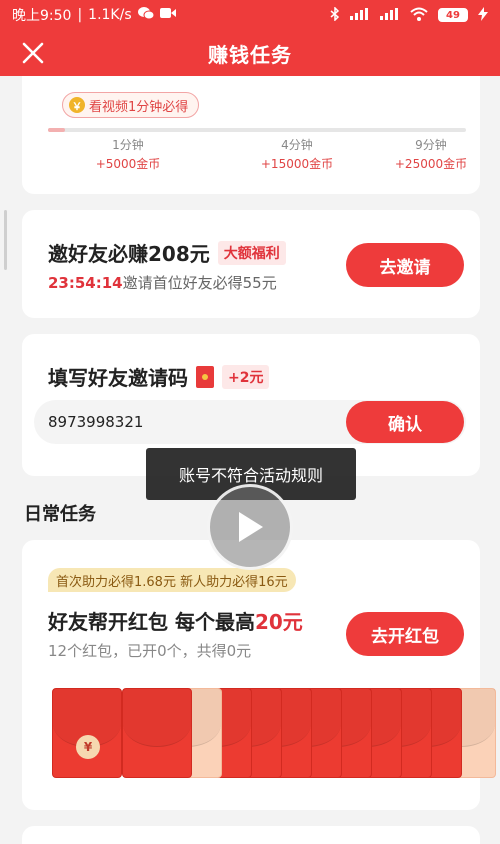  I want to click on invite-subtitle: 邀请首位好友必得55元, so click(199, 283).